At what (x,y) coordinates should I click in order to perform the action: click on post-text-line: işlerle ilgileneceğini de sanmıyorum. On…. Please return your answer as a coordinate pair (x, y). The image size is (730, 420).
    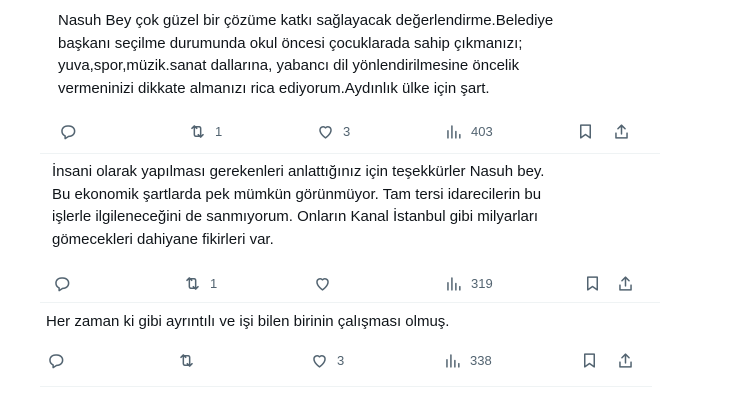
    Looking at the image, I should click on (295, 216).